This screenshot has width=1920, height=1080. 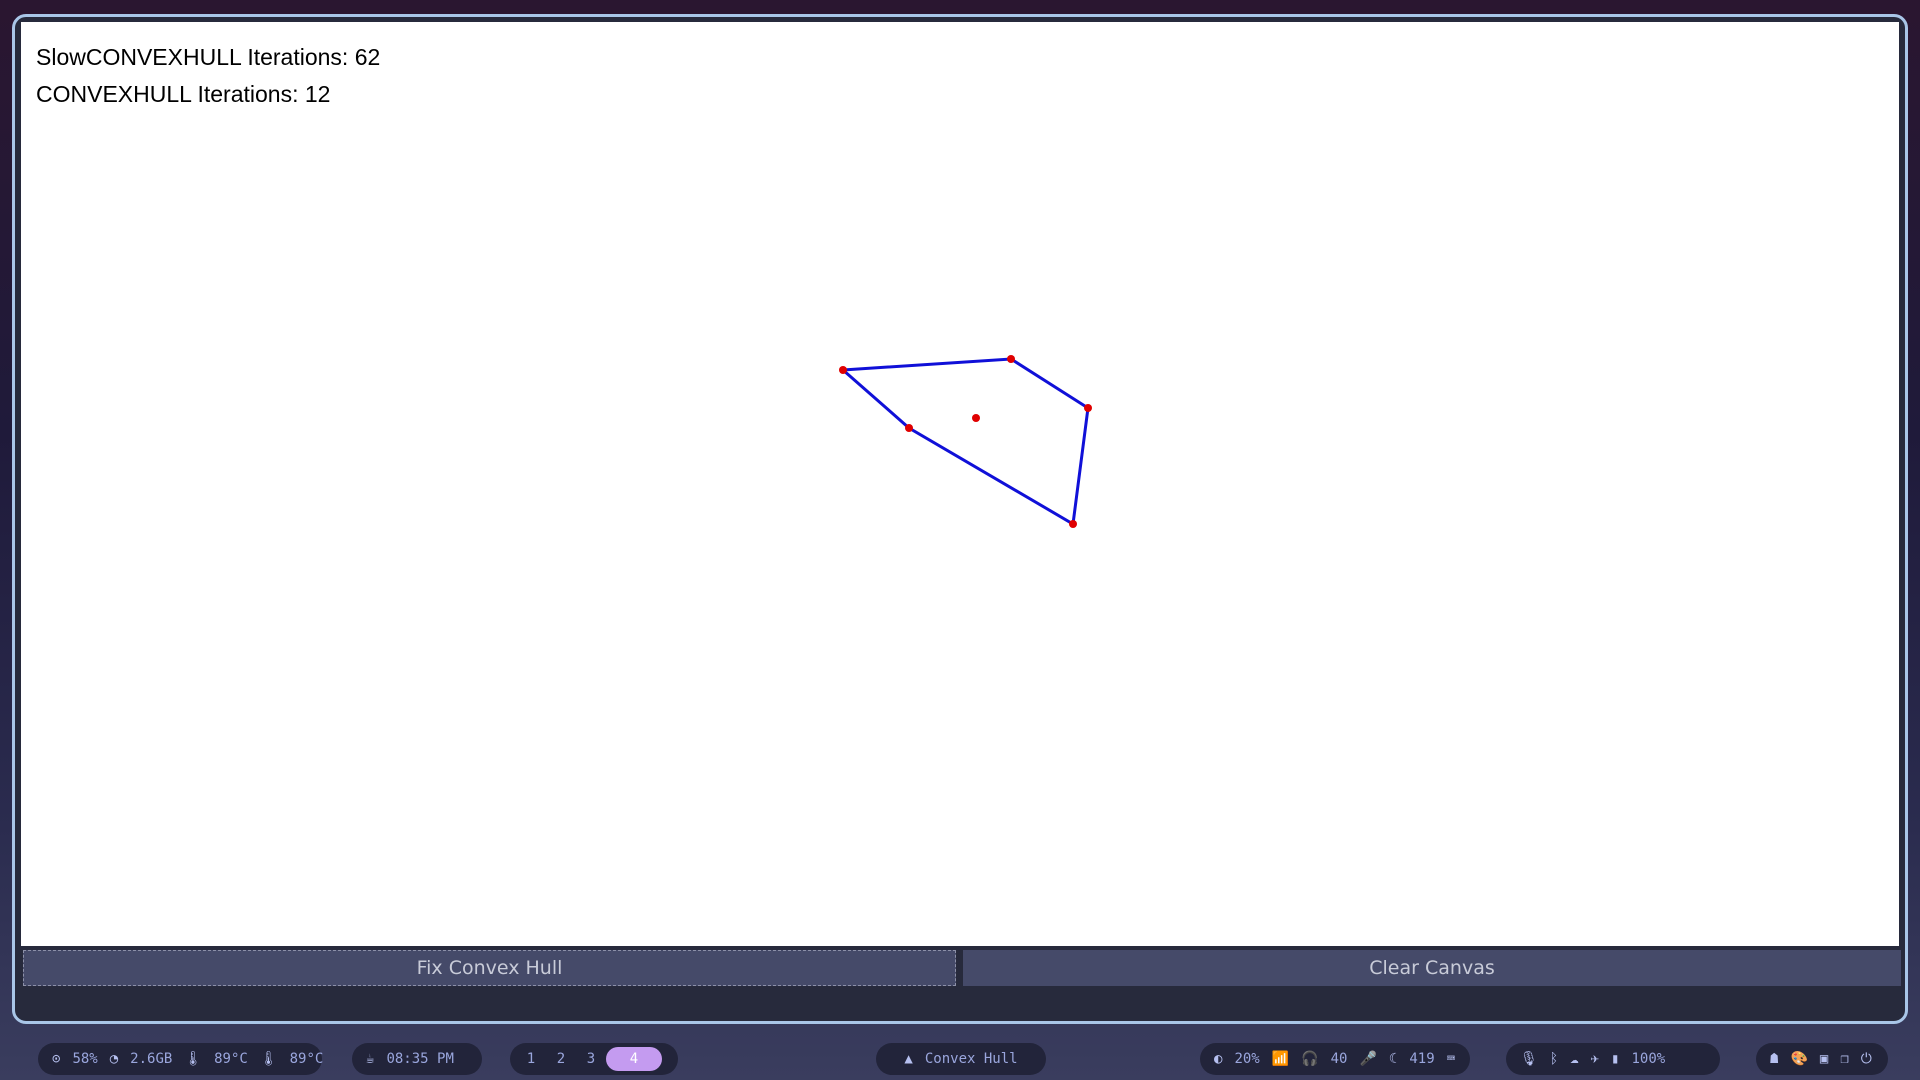 I want to click on moon-value: 419, so click(x=1422, y=1059).